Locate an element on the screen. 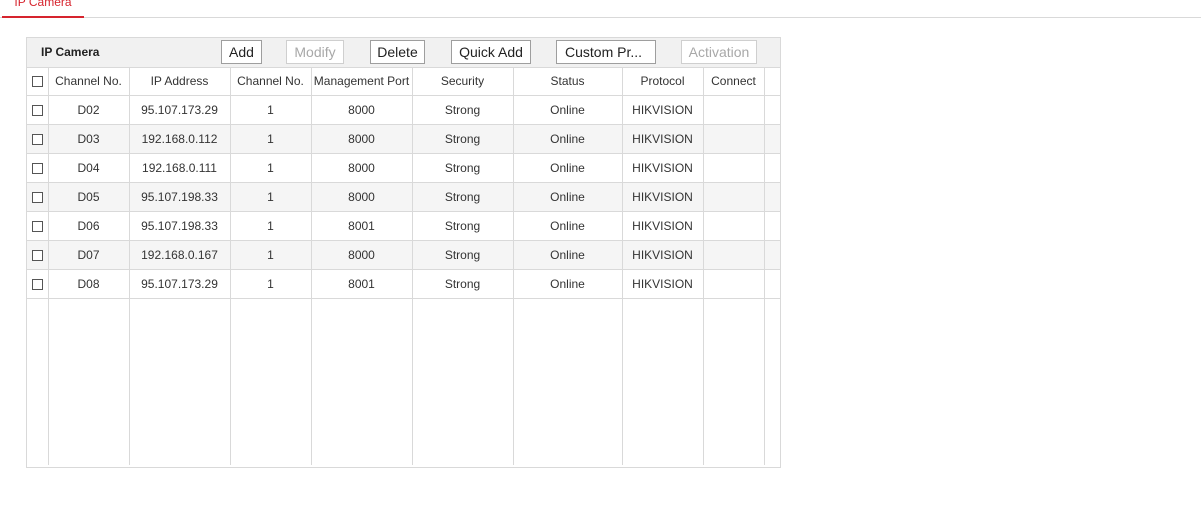  select-all-cell is located at coordinates (38, 81).